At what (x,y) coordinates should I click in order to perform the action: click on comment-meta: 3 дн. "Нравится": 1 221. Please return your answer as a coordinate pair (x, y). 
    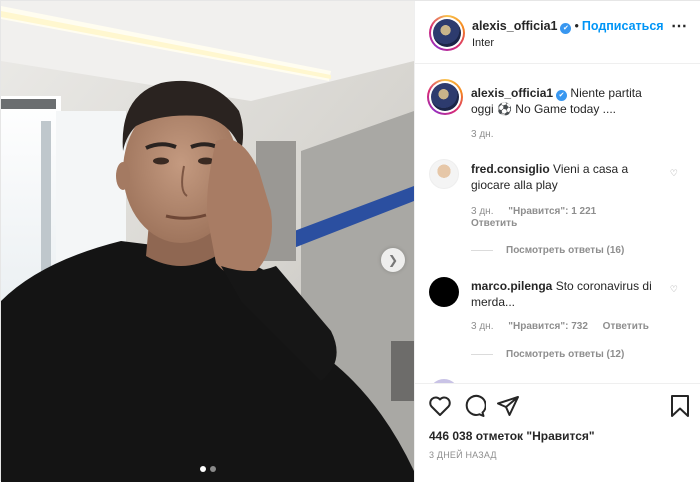
    Looking at the image, I should click on (539, 211).